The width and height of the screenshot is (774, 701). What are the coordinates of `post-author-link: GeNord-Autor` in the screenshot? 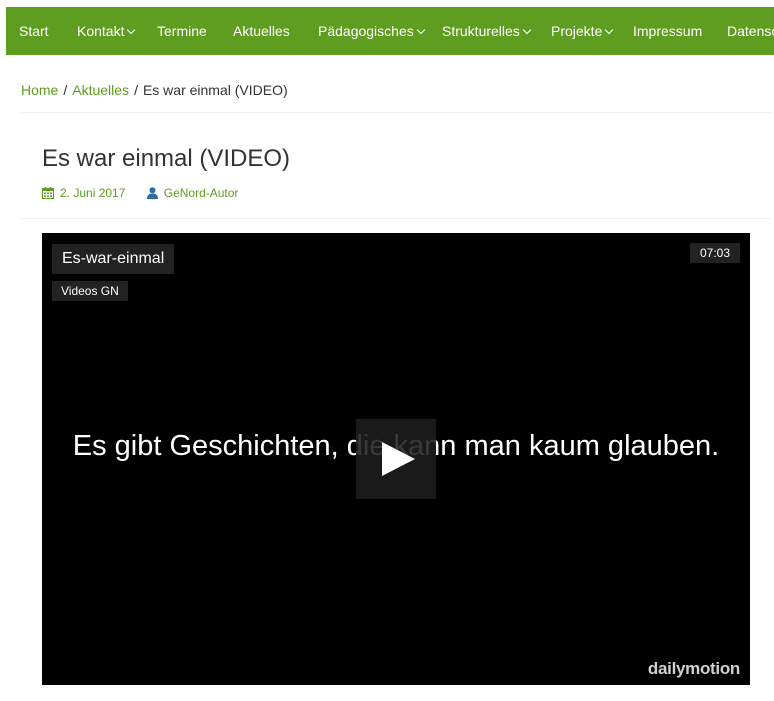 It's located at (192, 193).